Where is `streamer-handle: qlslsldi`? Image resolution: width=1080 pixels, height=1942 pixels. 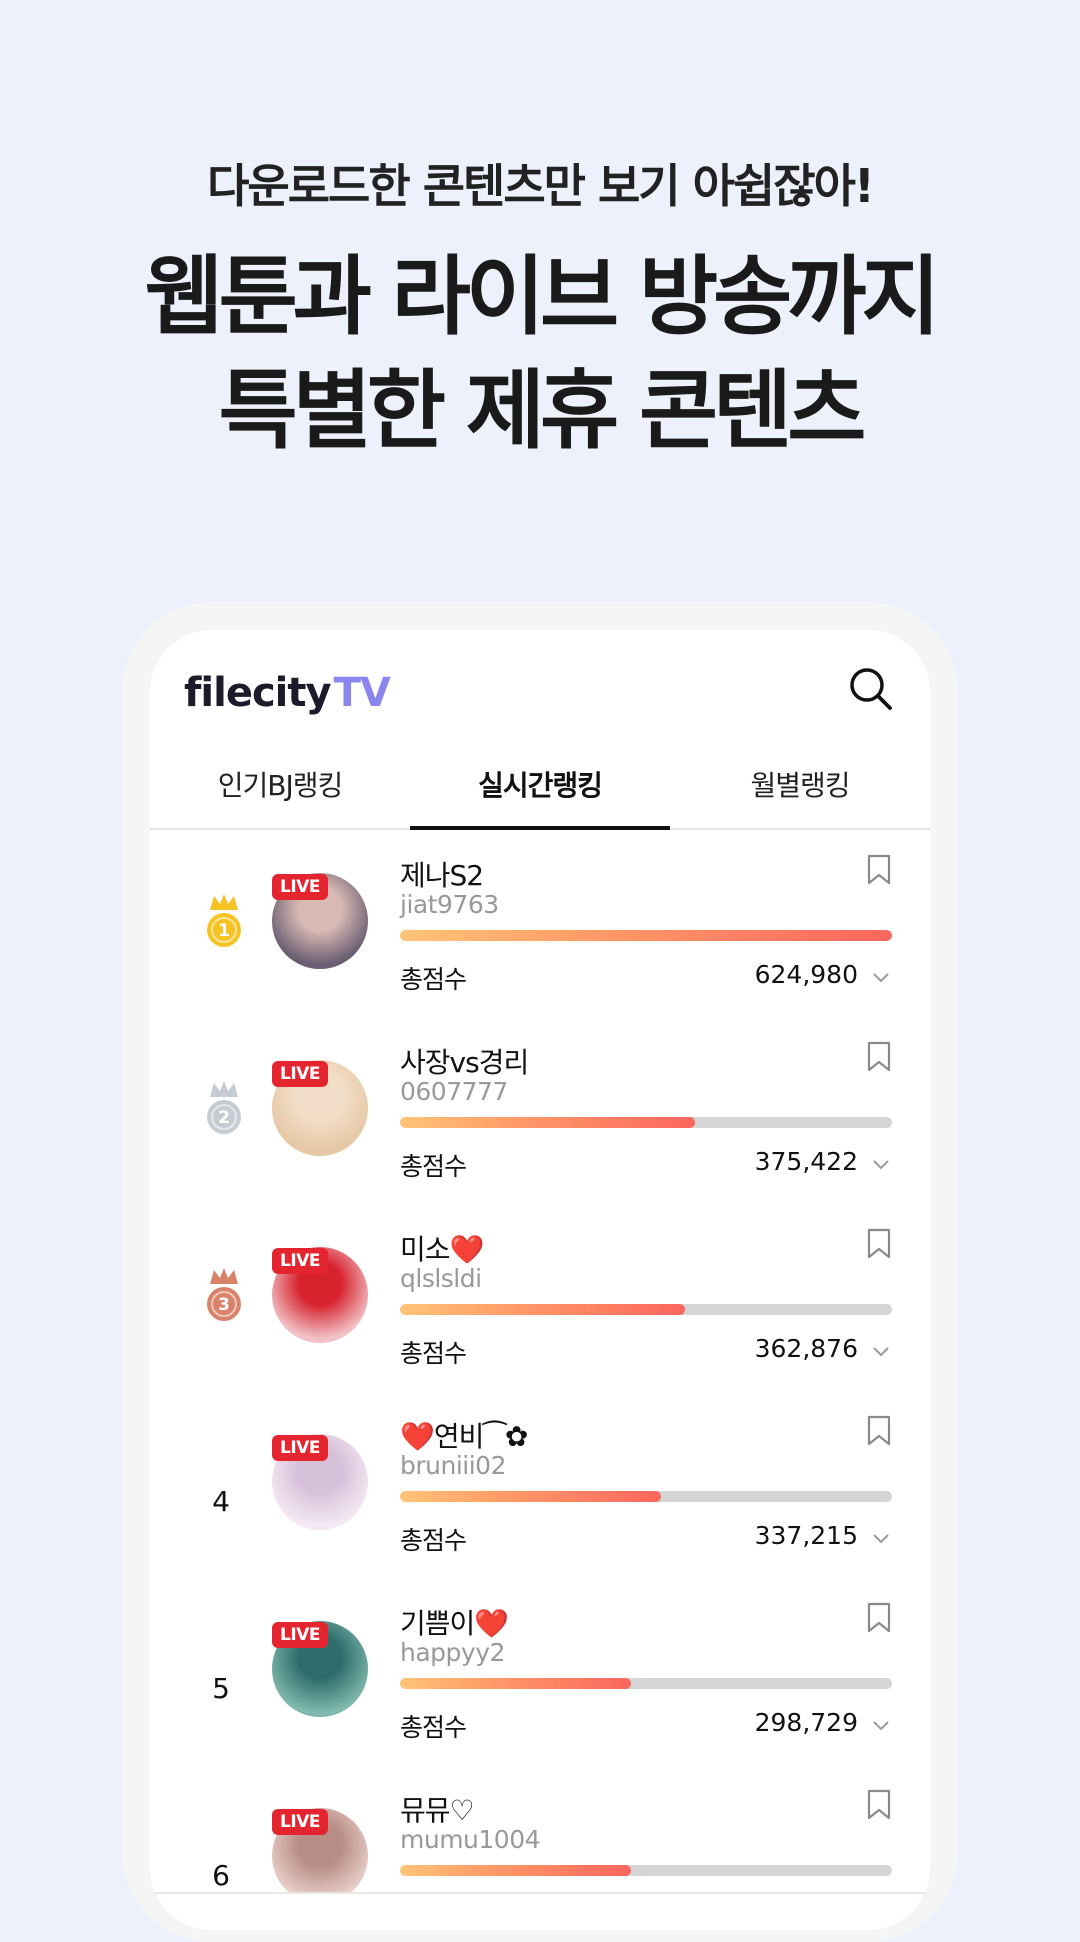 streamer-handle: qlslsldi is located at coordinates (441, 1278).